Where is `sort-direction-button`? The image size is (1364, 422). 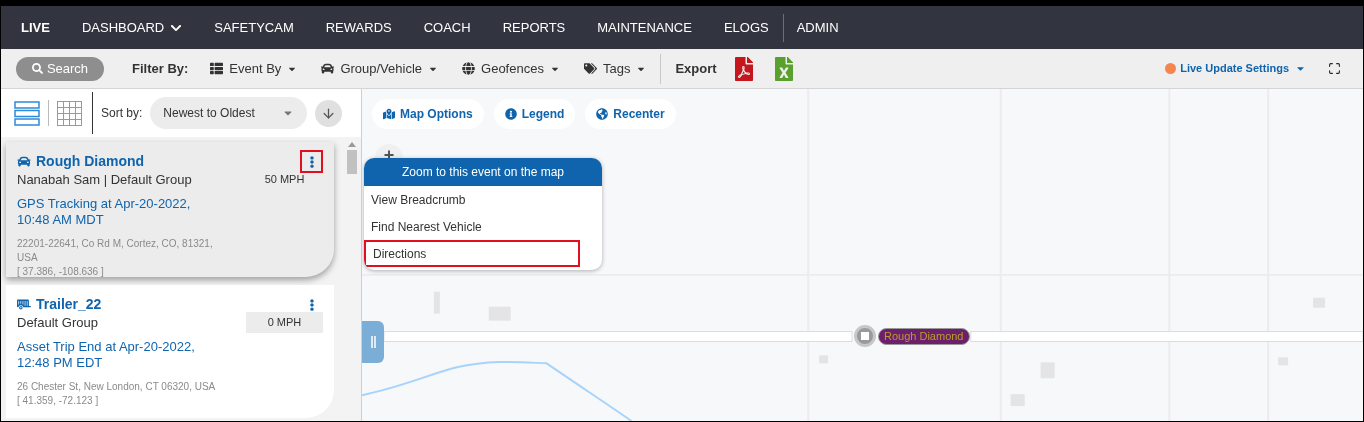 sort-direction-button is located at coordinates (329, 113).